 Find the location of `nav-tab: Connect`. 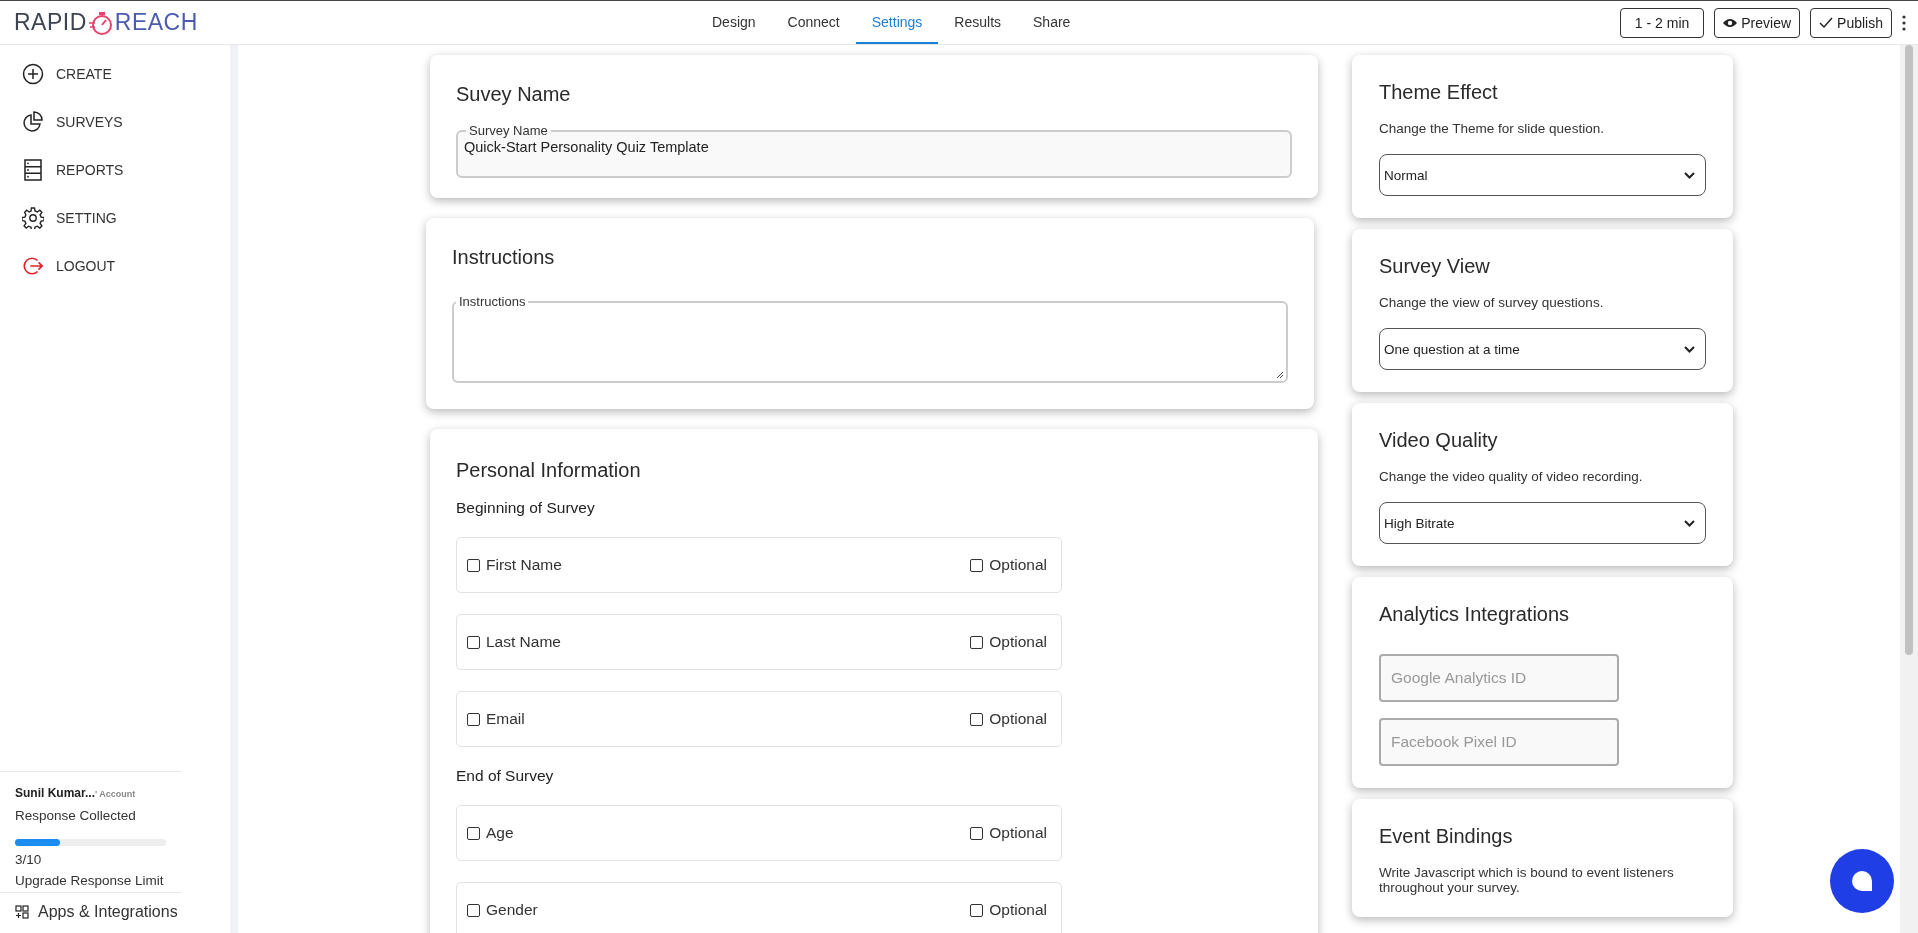

nav-tab: Connect is located at coordinates (813, 22).